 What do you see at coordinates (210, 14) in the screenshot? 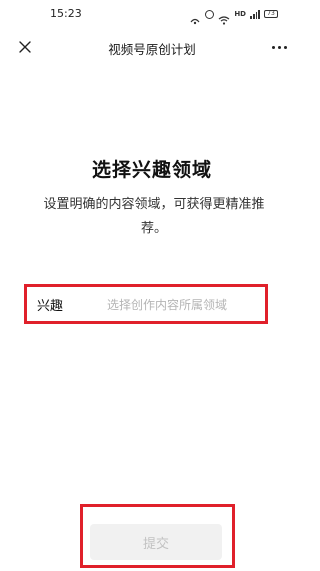
I see `alarm-icon` at bounding box center [210, 14].